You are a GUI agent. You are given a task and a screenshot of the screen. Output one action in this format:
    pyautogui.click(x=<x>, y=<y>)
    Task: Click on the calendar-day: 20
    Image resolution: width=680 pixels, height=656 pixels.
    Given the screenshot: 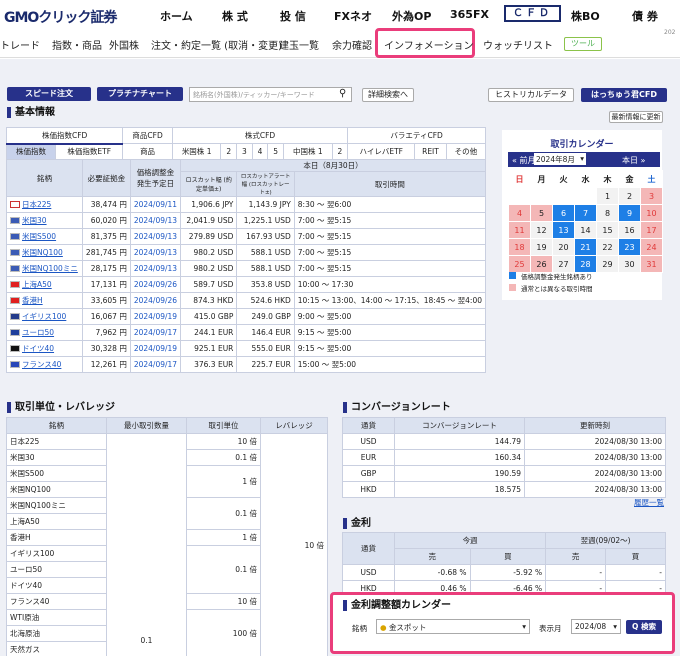 What is the action you would take?
    pyautogui.click(x=563, y=247)
    